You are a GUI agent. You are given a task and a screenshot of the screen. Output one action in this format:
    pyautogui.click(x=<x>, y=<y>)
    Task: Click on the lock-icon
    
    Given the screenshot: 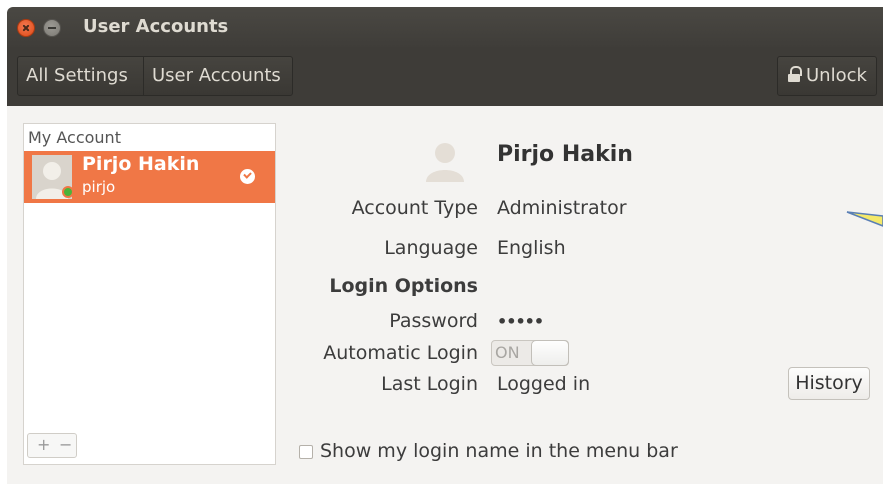 What is the action you would take?
    pyautogui.click(x=795, y=74)
    